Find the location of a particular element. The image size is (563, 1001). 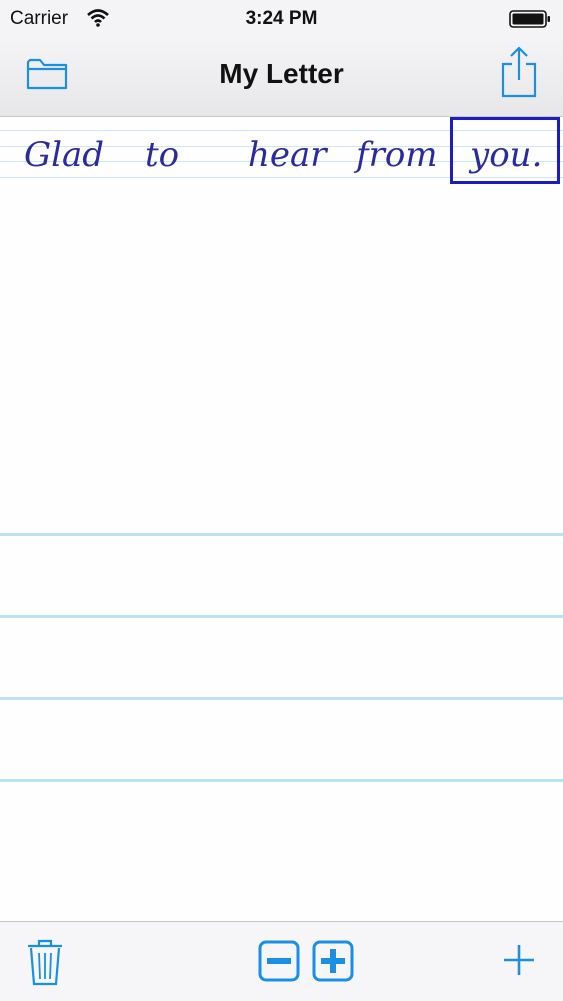

battery-icon is located at coordinates (529, 19).